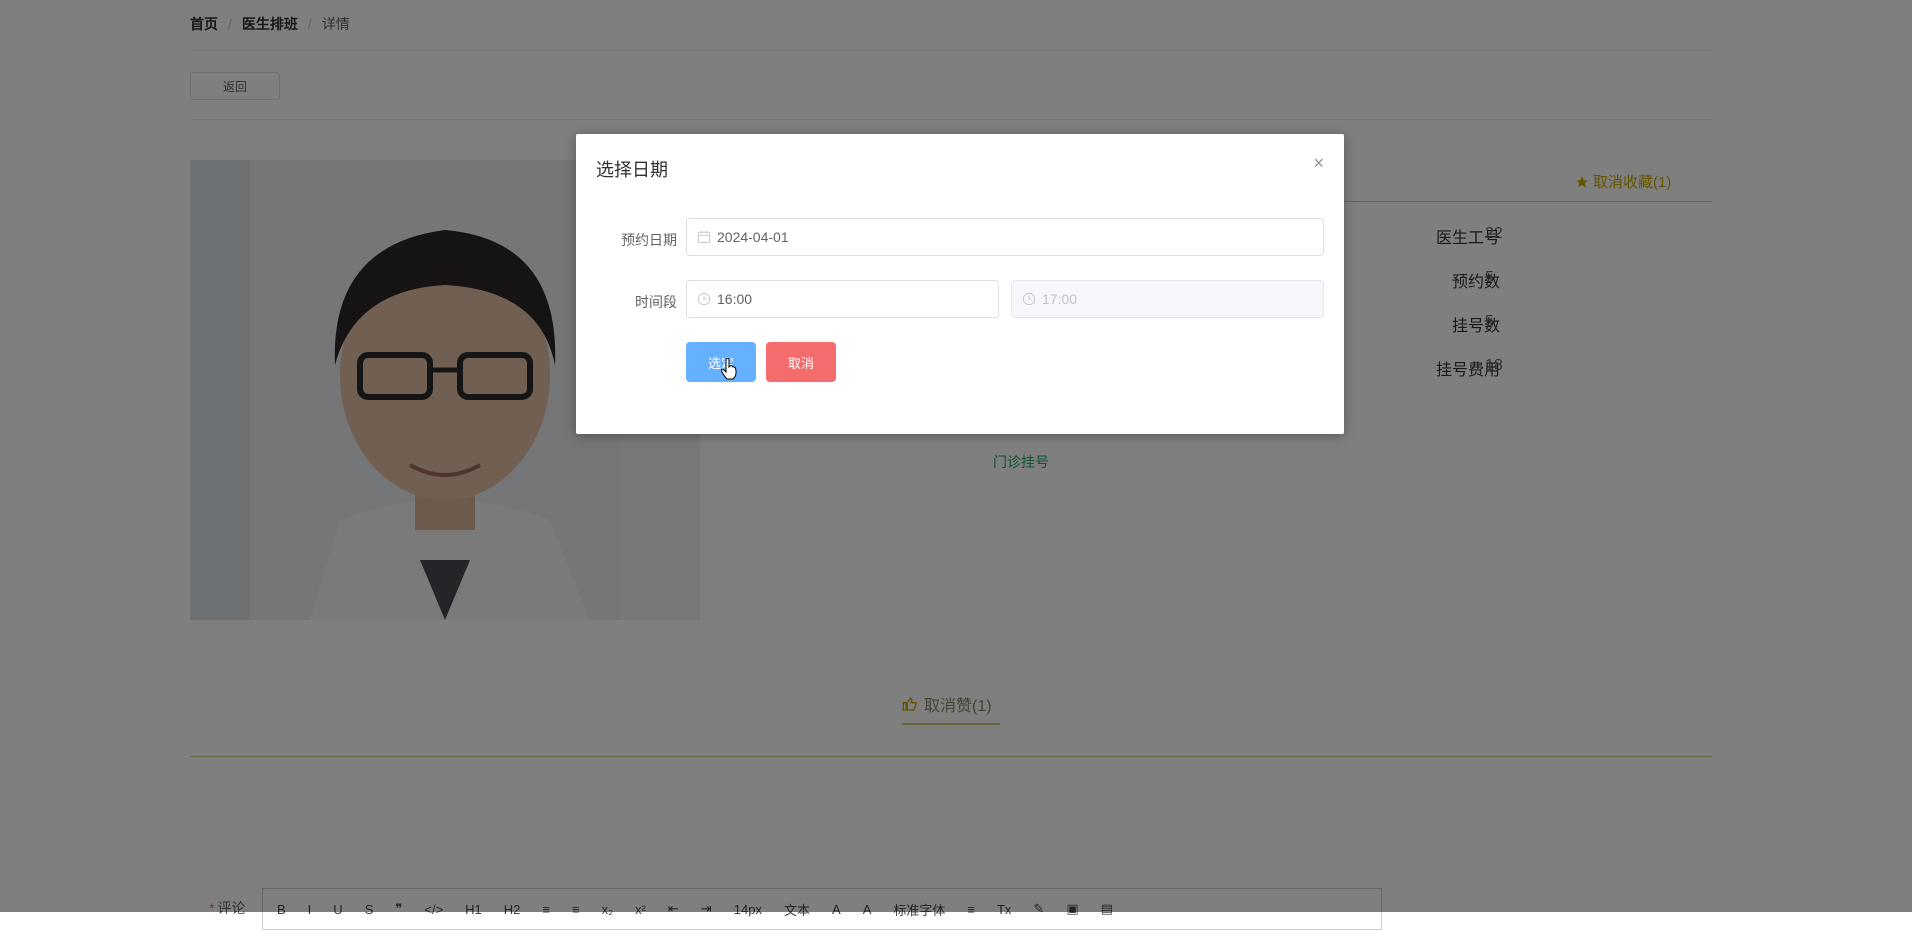 This screenshot has height=930, width=1912. Describe the element at coordinates (704, 237) in the screenshot. I see `calendar-icon` at that location.